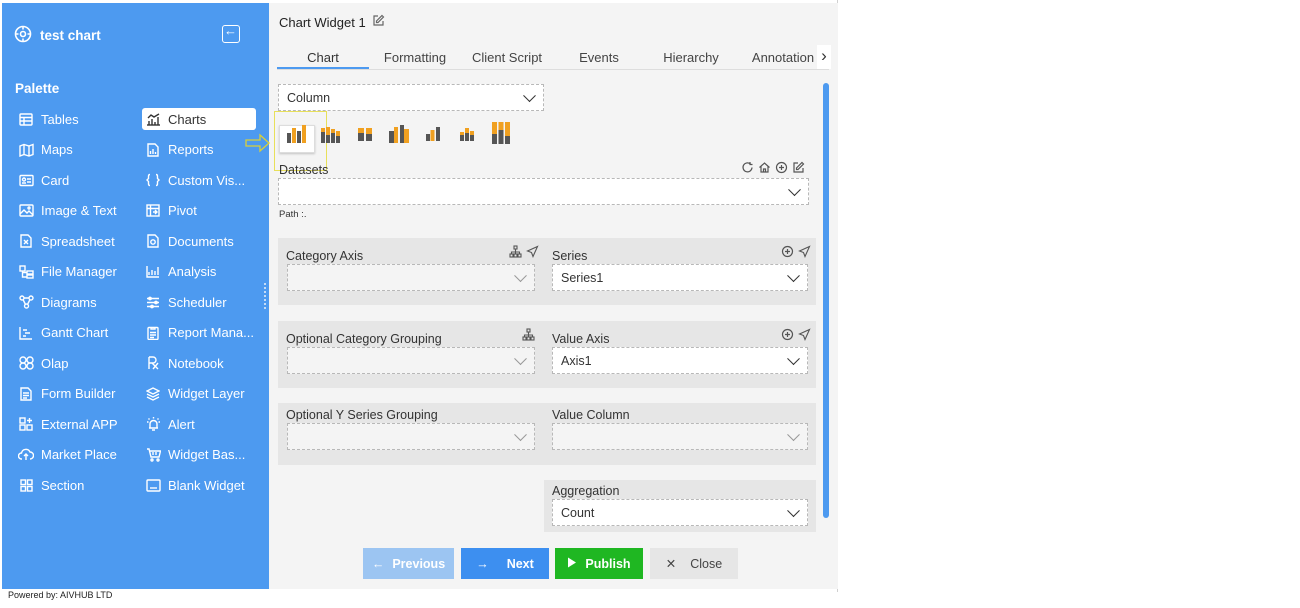 The height and width of the screenshot is (608, 1300). I want to click on palette-item-form-builder: Form Builder, so click(65, 394).